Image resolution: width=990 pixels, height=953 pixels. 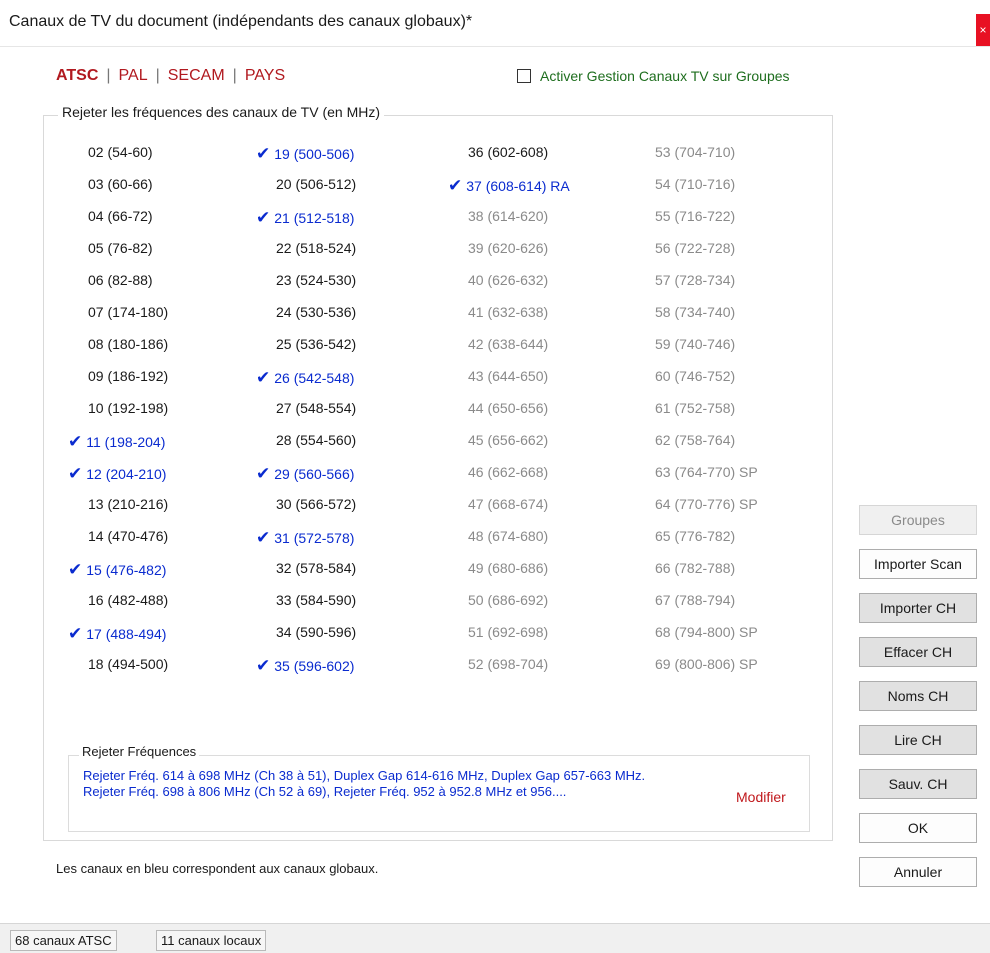 What do you see at coordinates (508, 280) in the screenshot?
I see `channel-item: 40 (626-632)` at bounding box center [508, 280].